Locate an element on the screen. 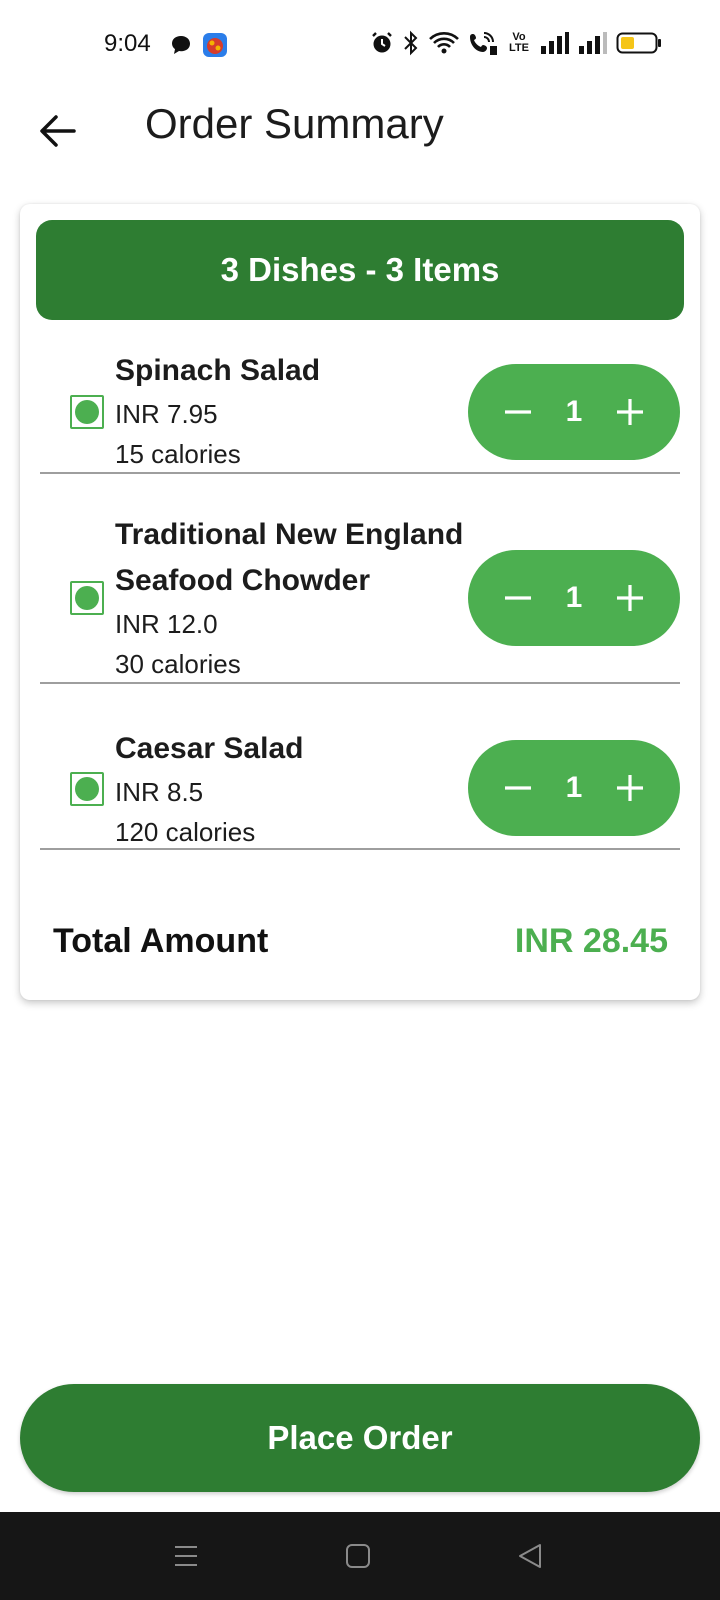 The image size is (720, 1600). dish-price: INR 8.5 is located at coordinates (159, 792).